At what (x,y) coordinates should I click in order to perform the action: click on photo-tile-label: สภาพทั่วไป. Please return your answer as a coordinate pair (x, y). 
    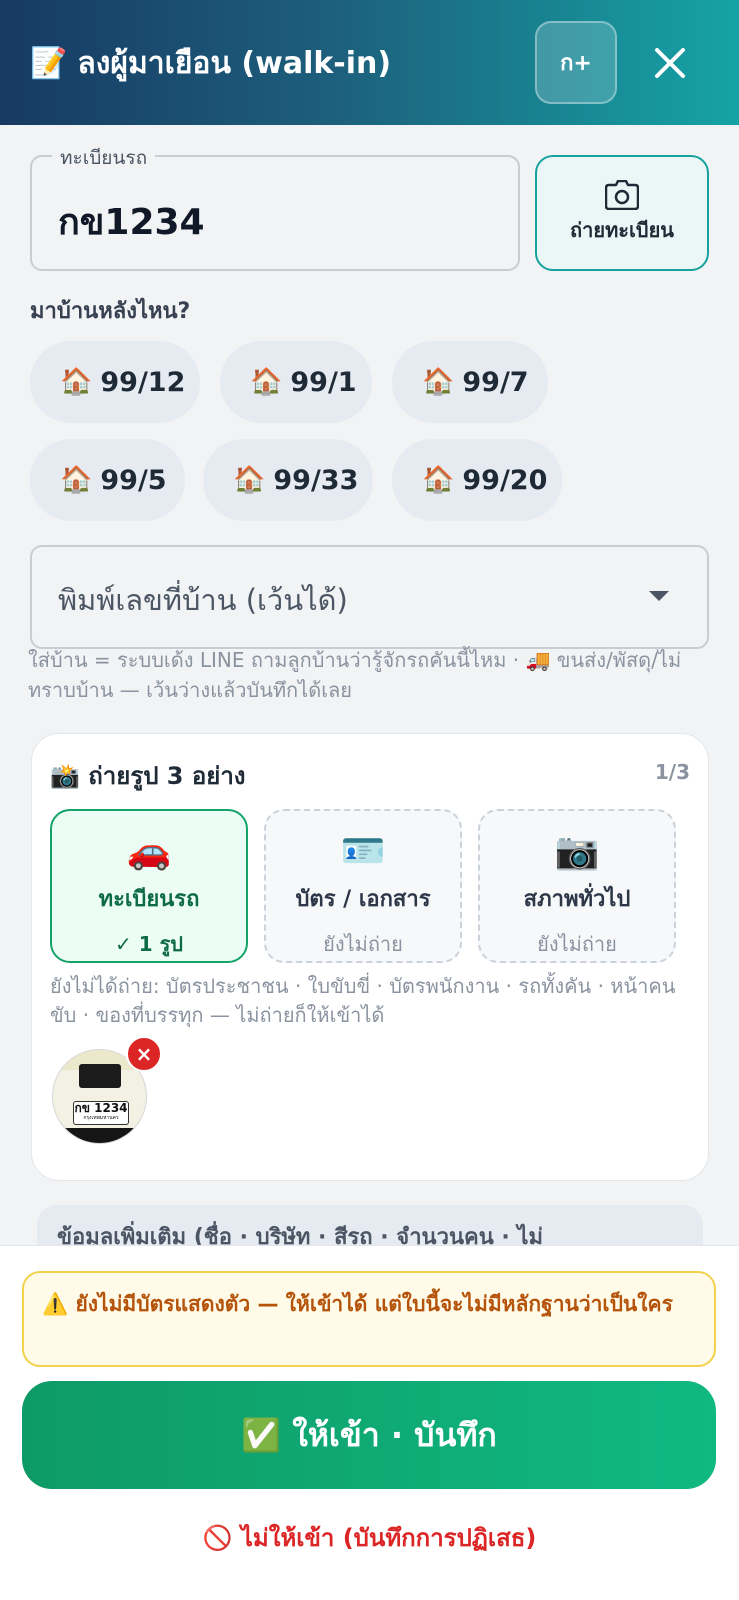
    Looking at the image, I should click on (577, 899).